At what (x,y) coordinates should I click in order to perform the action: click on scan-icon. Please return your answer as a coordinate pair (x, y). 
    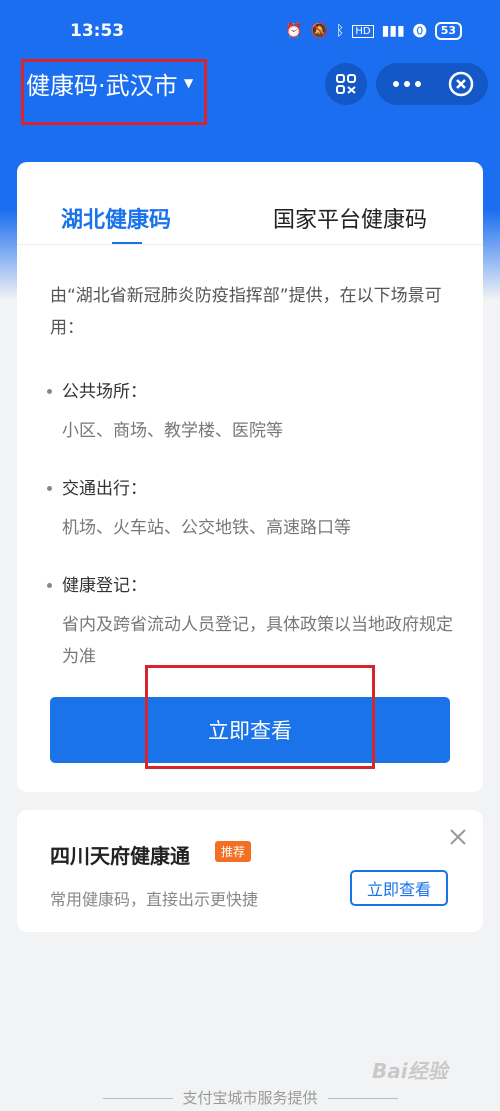
    Looking at the image, I should click on (346, 84).